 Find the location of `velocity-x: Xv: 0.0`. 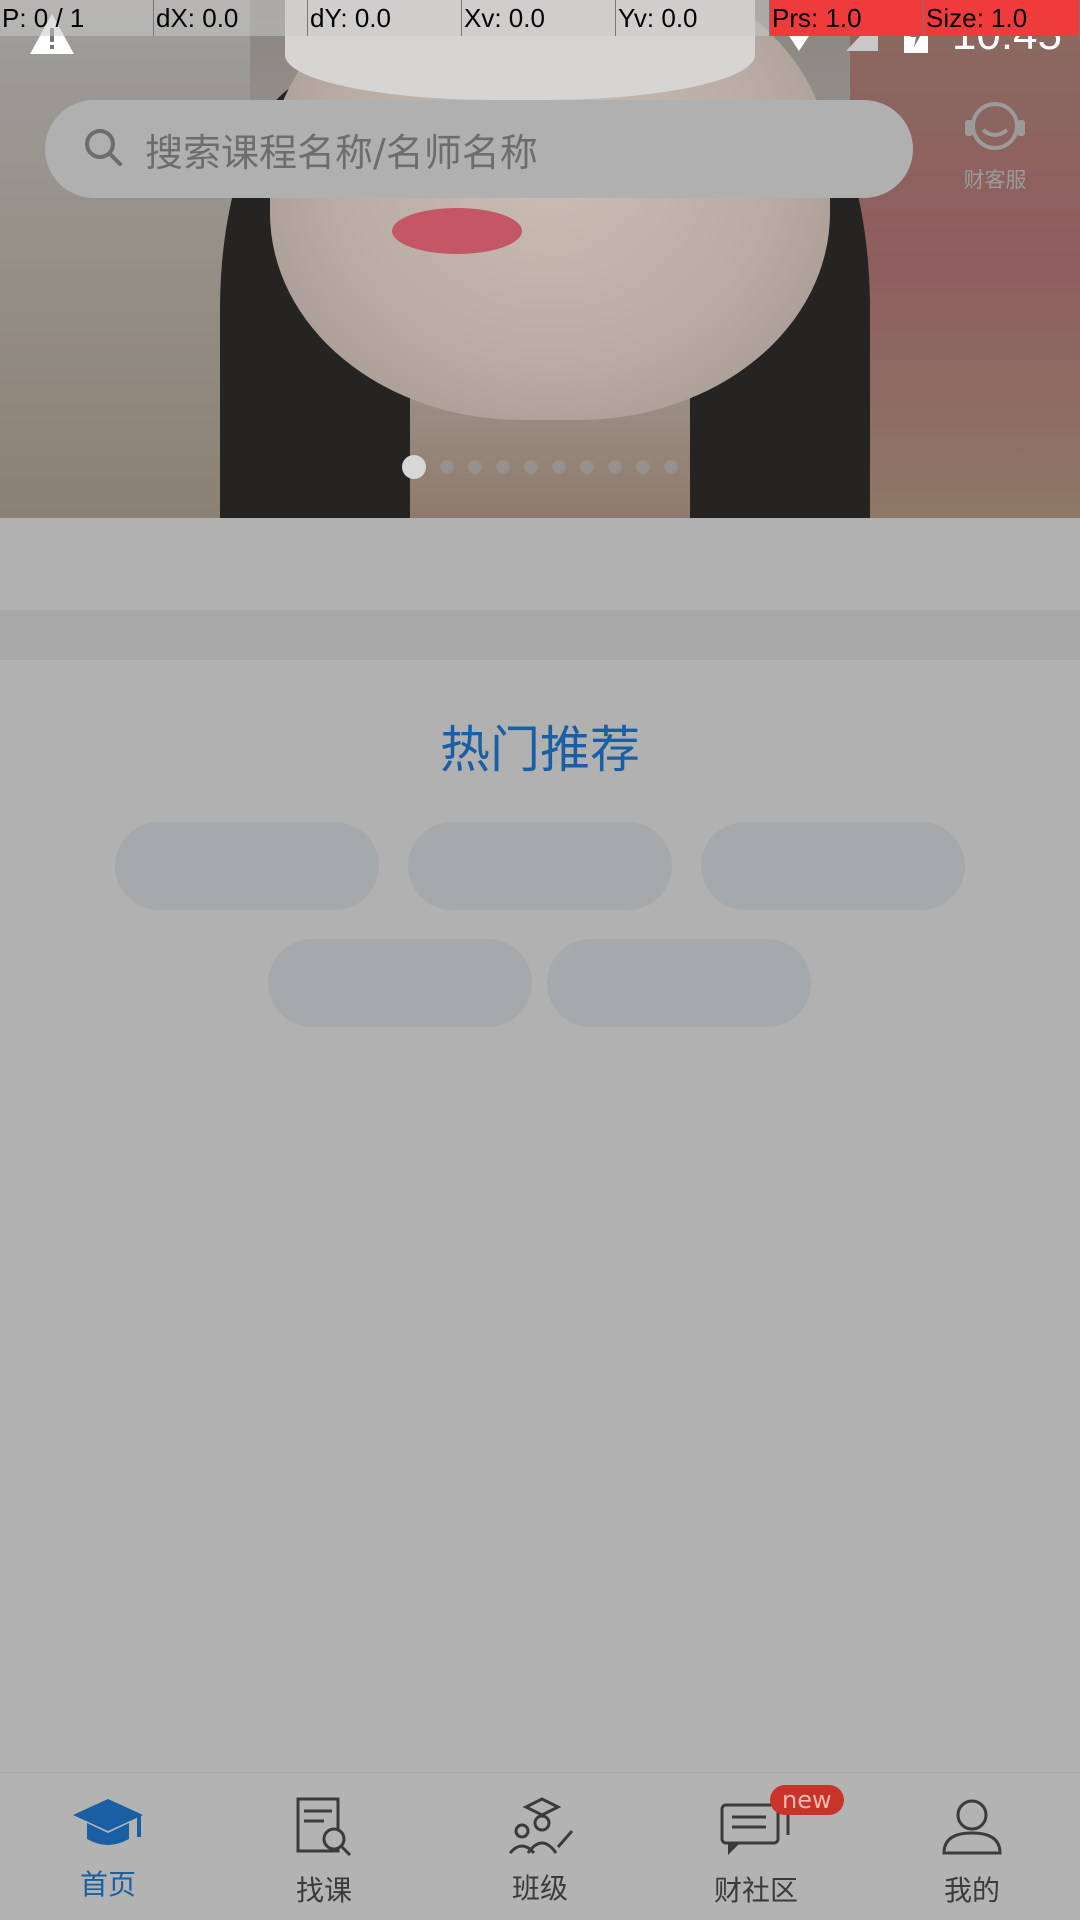

velocity-x: Xv: 0.0 is located at coordinates (539, 18).